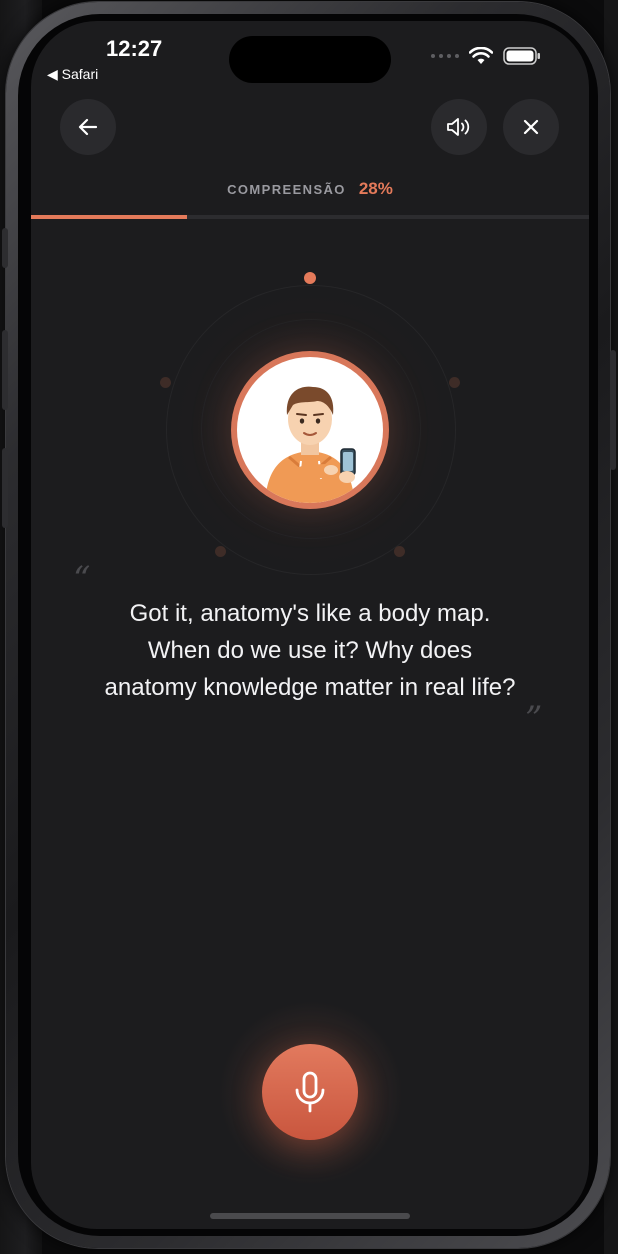 The height and width of the screenshot is (1254, 618). What do you see at coordinates (534, 719) in the screenshot?
I see `quote-close-mark: ”` at bounding box center [534, 719].